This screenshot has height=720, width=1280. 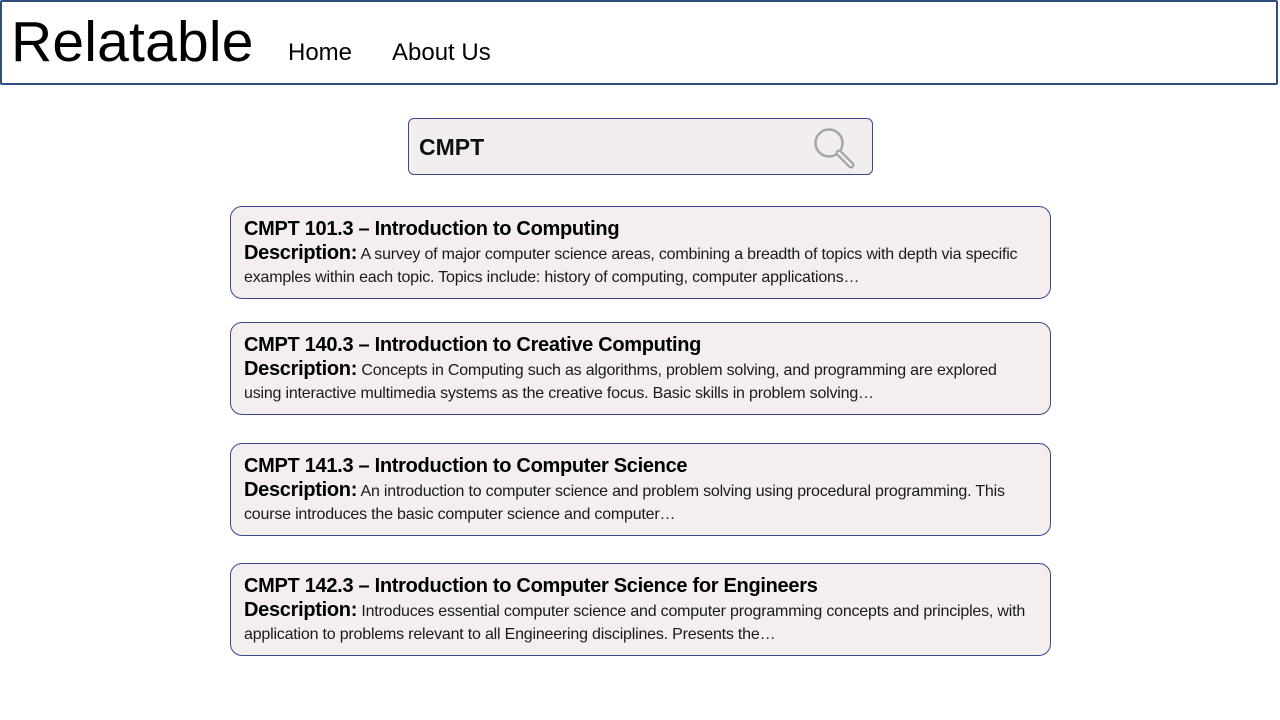 What do you see at coordinates (834, 148) in the screenshot?
I see `search-icon` at bounding box center [834, 148].